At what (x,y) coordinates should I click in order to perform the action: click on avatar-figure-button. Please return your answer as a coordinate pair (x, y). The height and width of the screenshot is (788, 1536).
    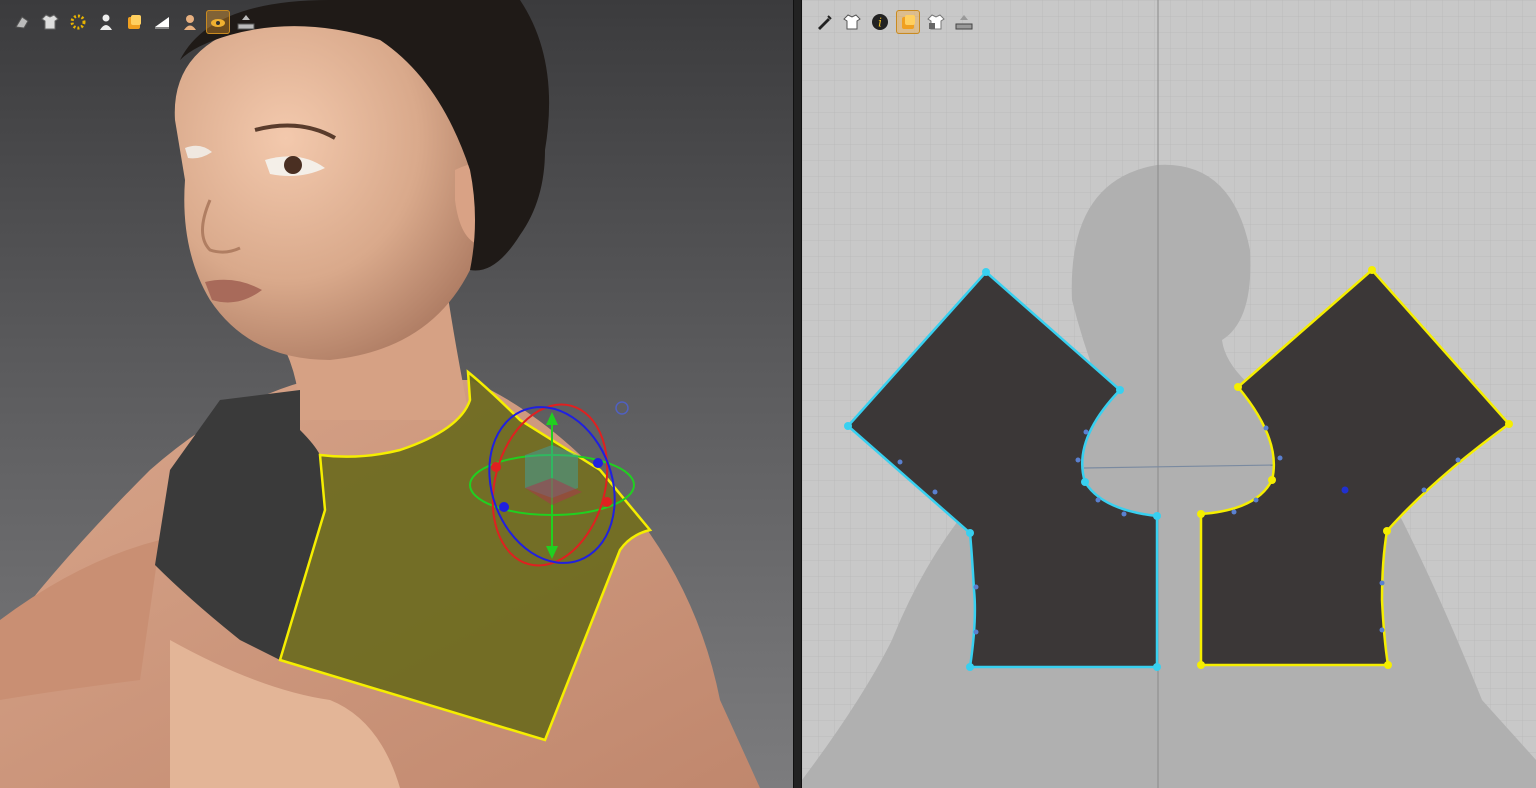
    Looking at the image, I should click on (106, 22).